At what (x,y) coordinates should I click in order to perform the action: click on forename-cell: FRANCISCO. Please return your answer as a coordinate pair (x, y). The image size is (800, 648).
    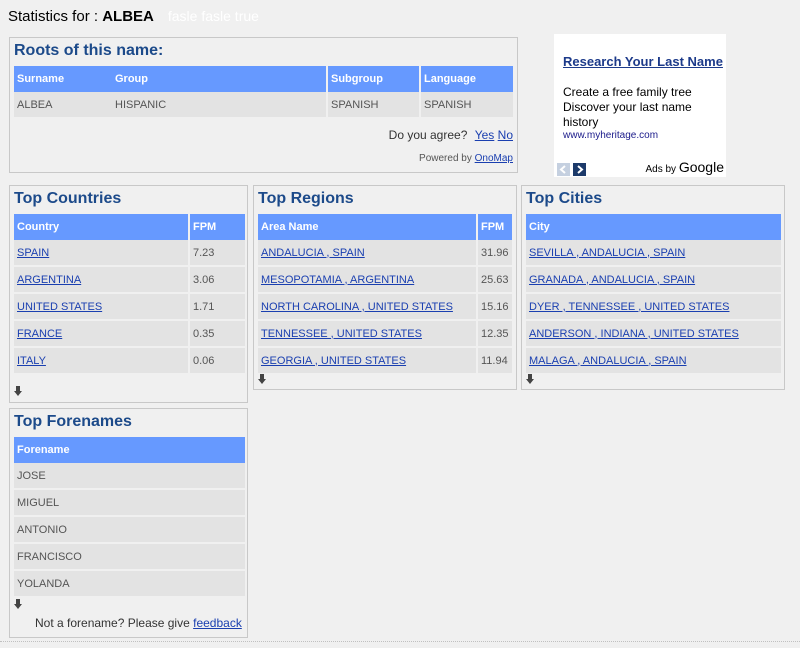
    Looking at the image, I should click on (129, 557).